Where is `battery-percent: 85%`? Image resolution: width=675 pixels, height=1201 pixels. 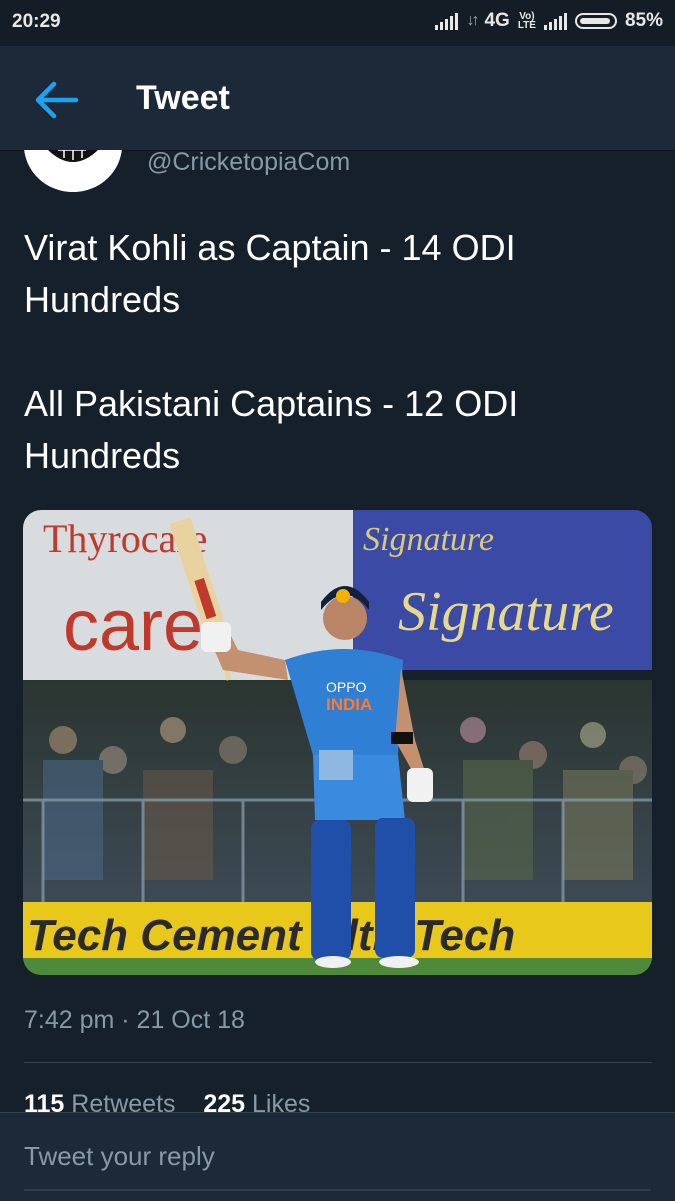 battery-percent: 85% is located at coordinates (643, 20).